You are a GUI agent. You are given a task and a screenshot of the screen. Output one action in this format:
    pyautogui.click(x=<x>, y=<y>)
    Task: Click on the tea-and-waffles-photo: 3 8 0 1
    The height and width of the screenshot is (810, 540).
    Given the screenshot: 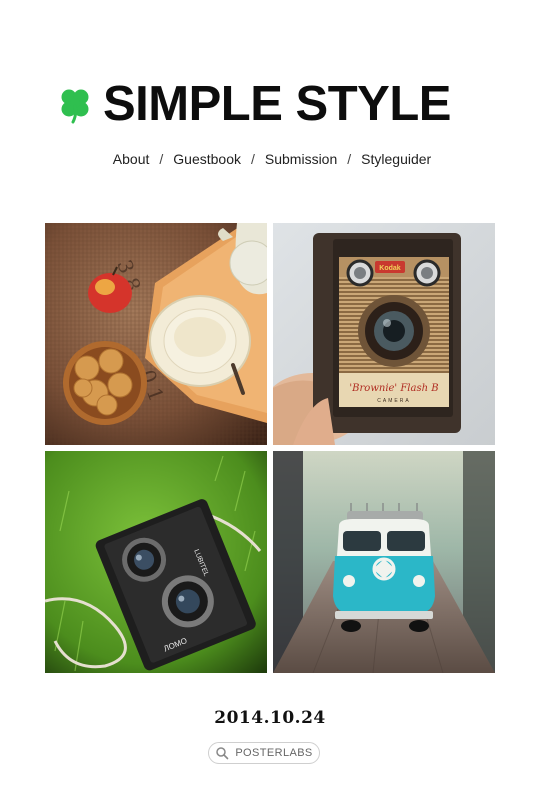 What is the action you would take?
    pyautogui.click(x=156, y=334)
    